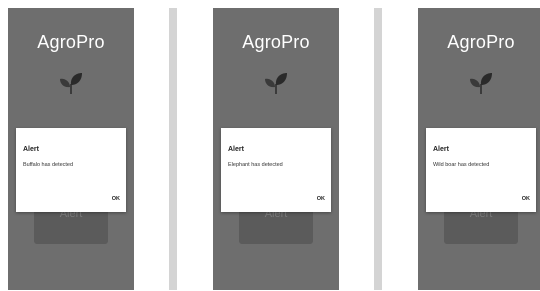 The width and height of the screenshot is (540, 291). Describe the element at coordinates (461, 165) in the screenshot. I see `dialog-message: Wild boar has detected` at that location.